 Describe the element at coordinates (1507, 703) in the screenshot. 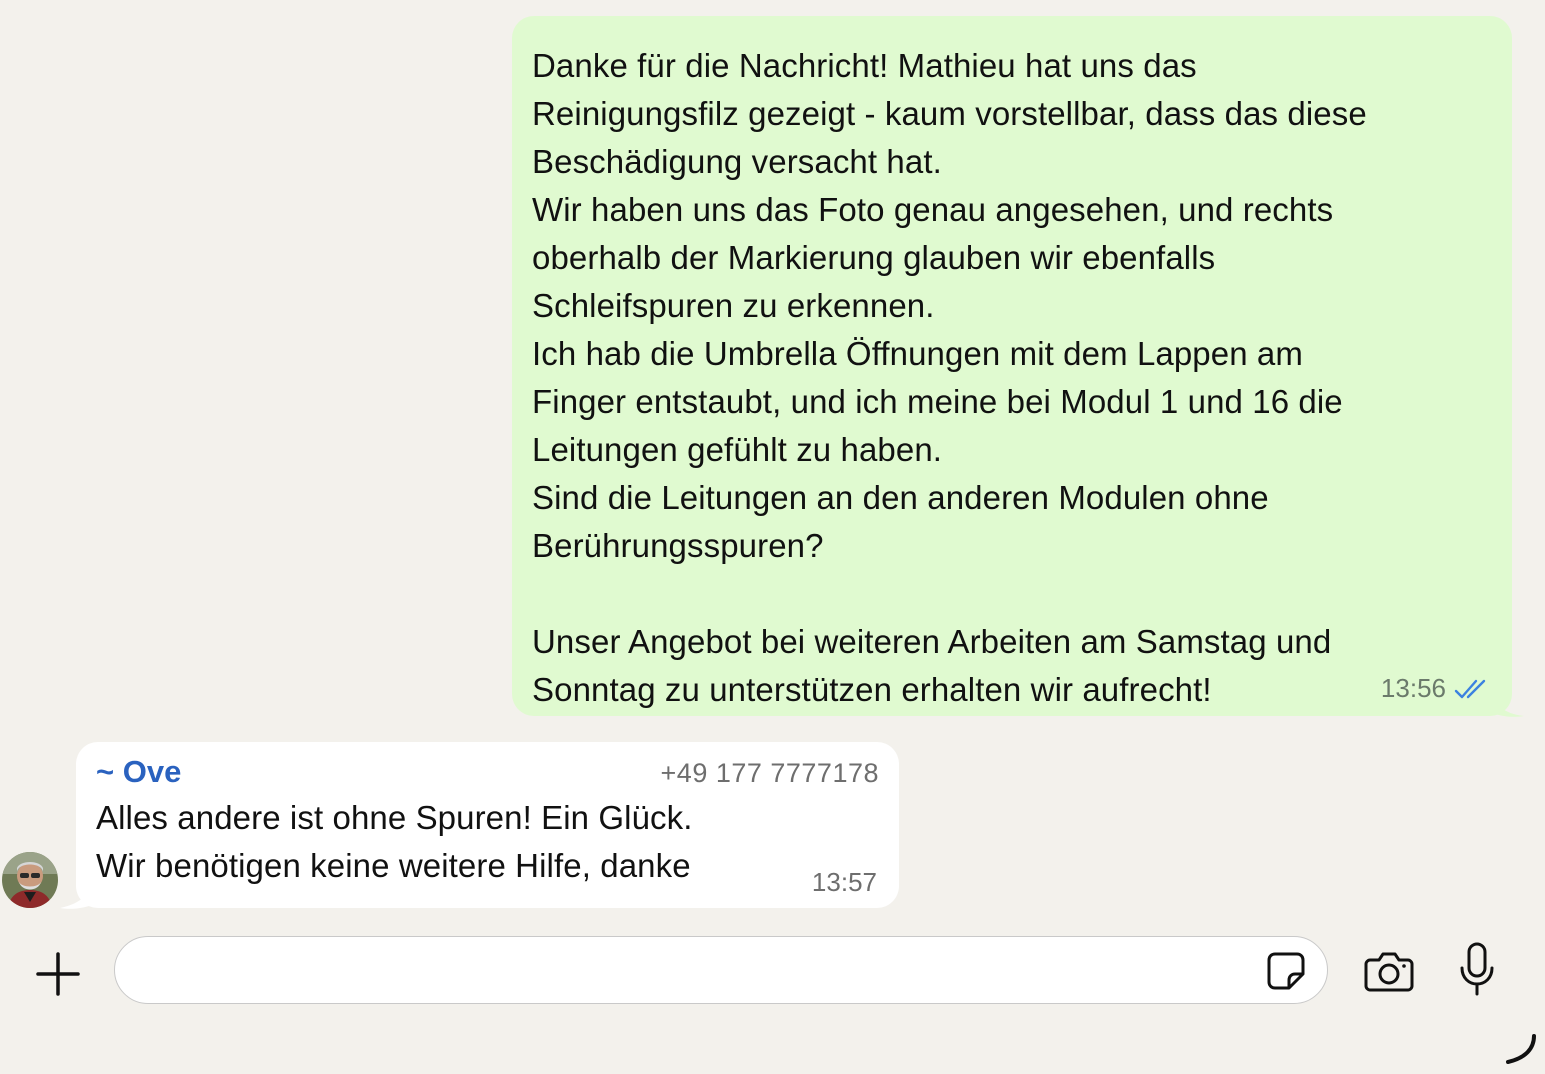

I see `outgoing-bubble-tail` at that location.